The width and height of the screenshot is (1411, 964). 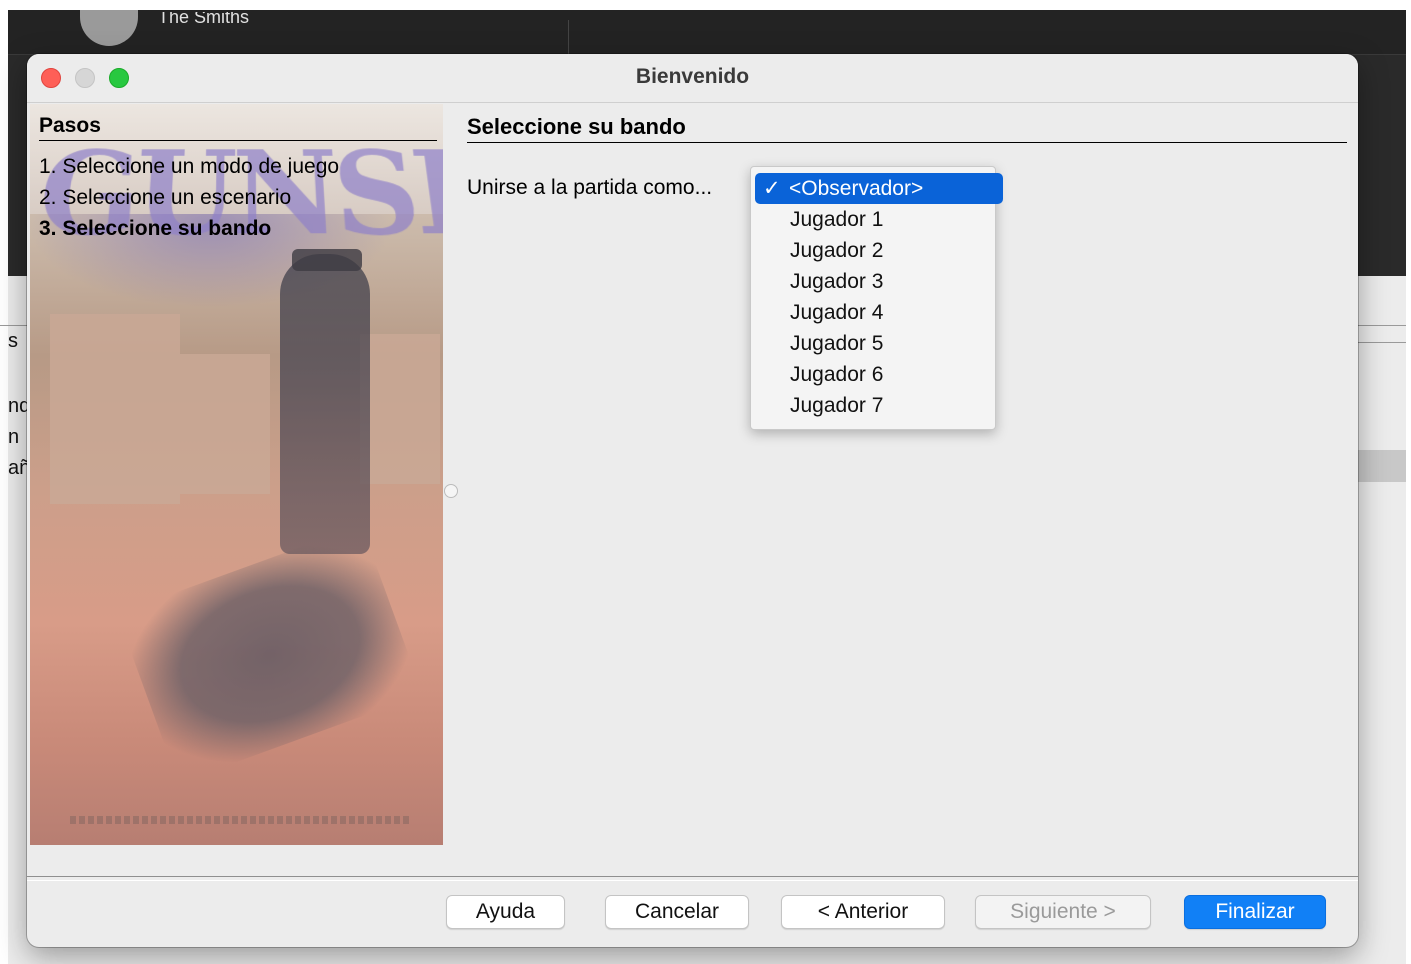 What do you see at coordinates (677, 912) in the screenshot?
I see `cancel-button: Cancelar` at bounding box center [677, 912].